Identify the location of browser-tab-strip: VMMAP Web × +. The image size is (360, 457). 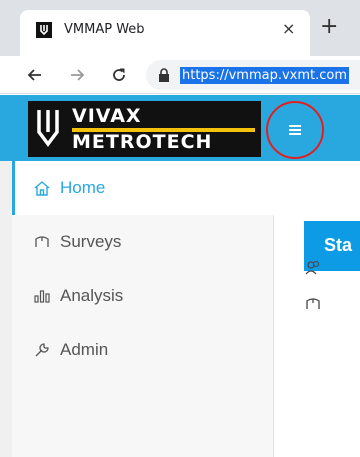
(180, 28).